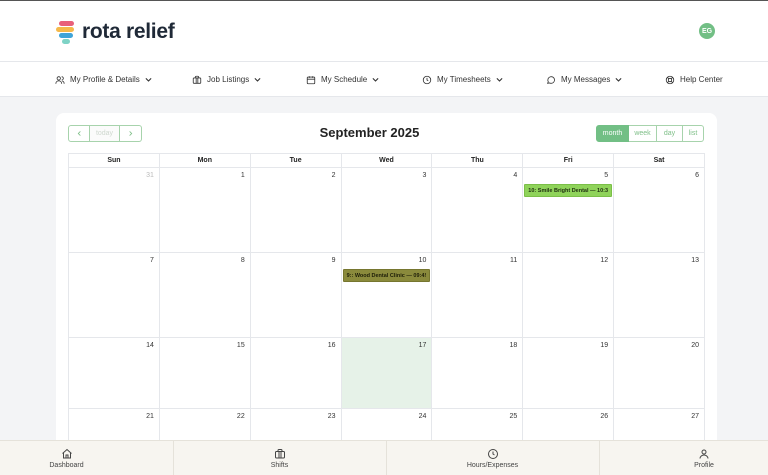  What do you see at coordinates (492, 454) in the screenshot?
I see `clock-icon` at bounding box center [492, 454].